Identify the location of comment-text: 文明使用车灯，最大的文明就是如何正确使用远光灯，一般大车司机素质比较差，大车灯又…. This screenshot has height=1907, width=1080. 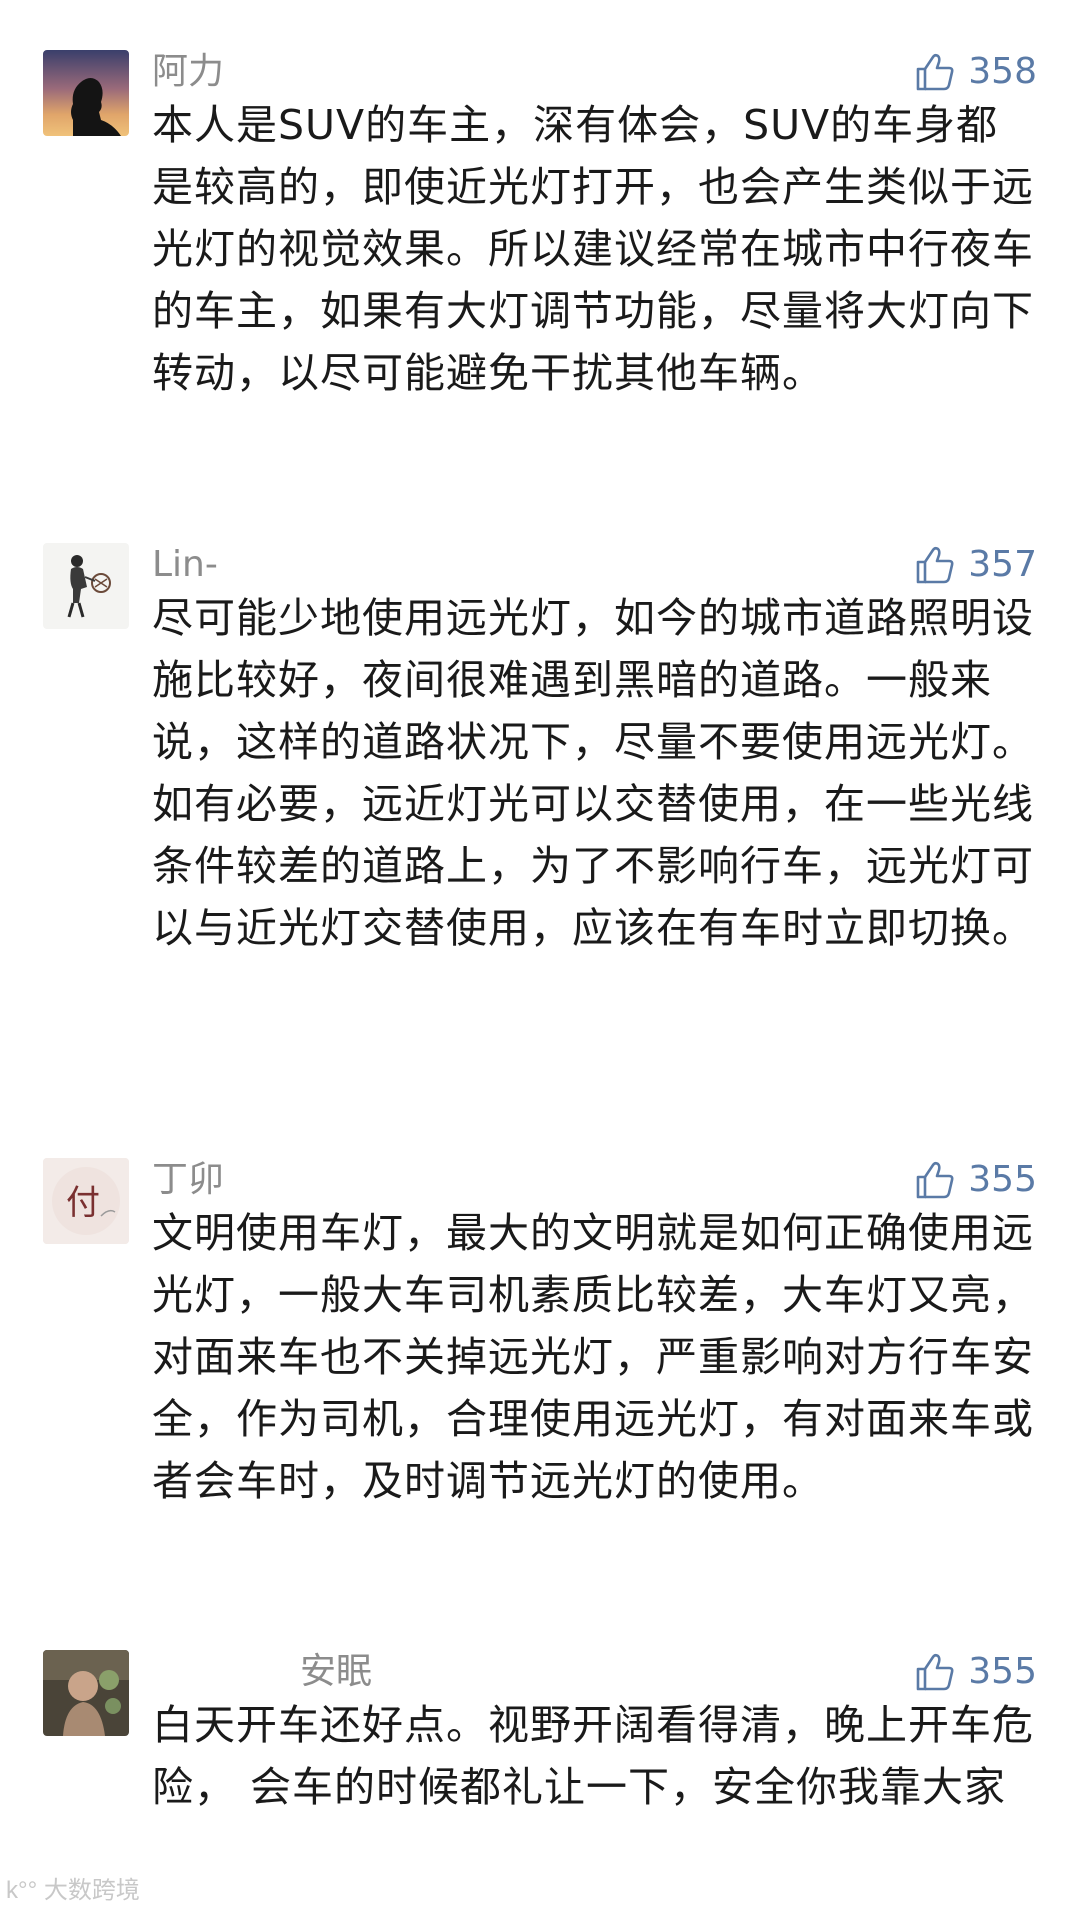
(594, 1357).